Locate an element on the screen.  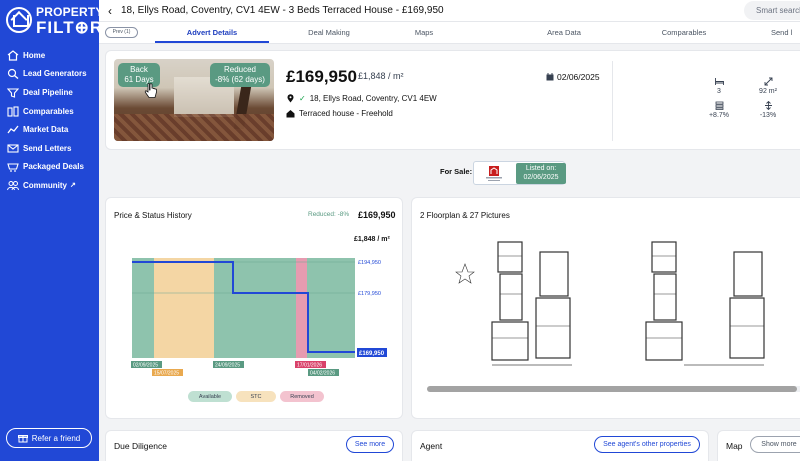
brand-line-1: PROPERTY is located at coordinates (70, 12).